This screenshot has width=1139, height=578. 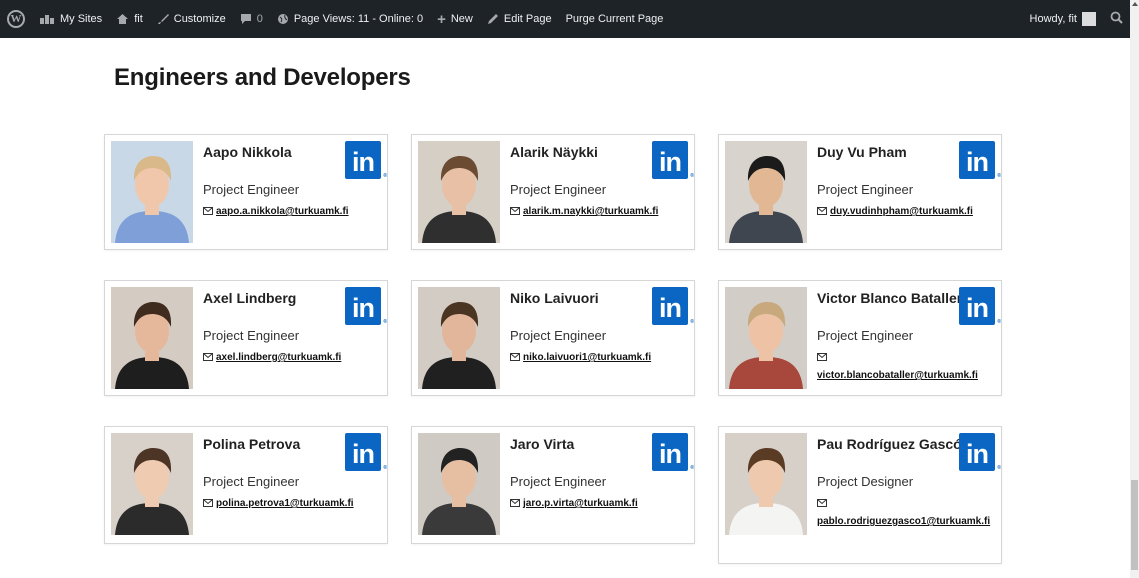 What do you see at coordinates (282, 211) in the screenshot?
I see `person-email-link: aapo.a.nikkola@turkuamk.fi` at bounding box center [282, 211].